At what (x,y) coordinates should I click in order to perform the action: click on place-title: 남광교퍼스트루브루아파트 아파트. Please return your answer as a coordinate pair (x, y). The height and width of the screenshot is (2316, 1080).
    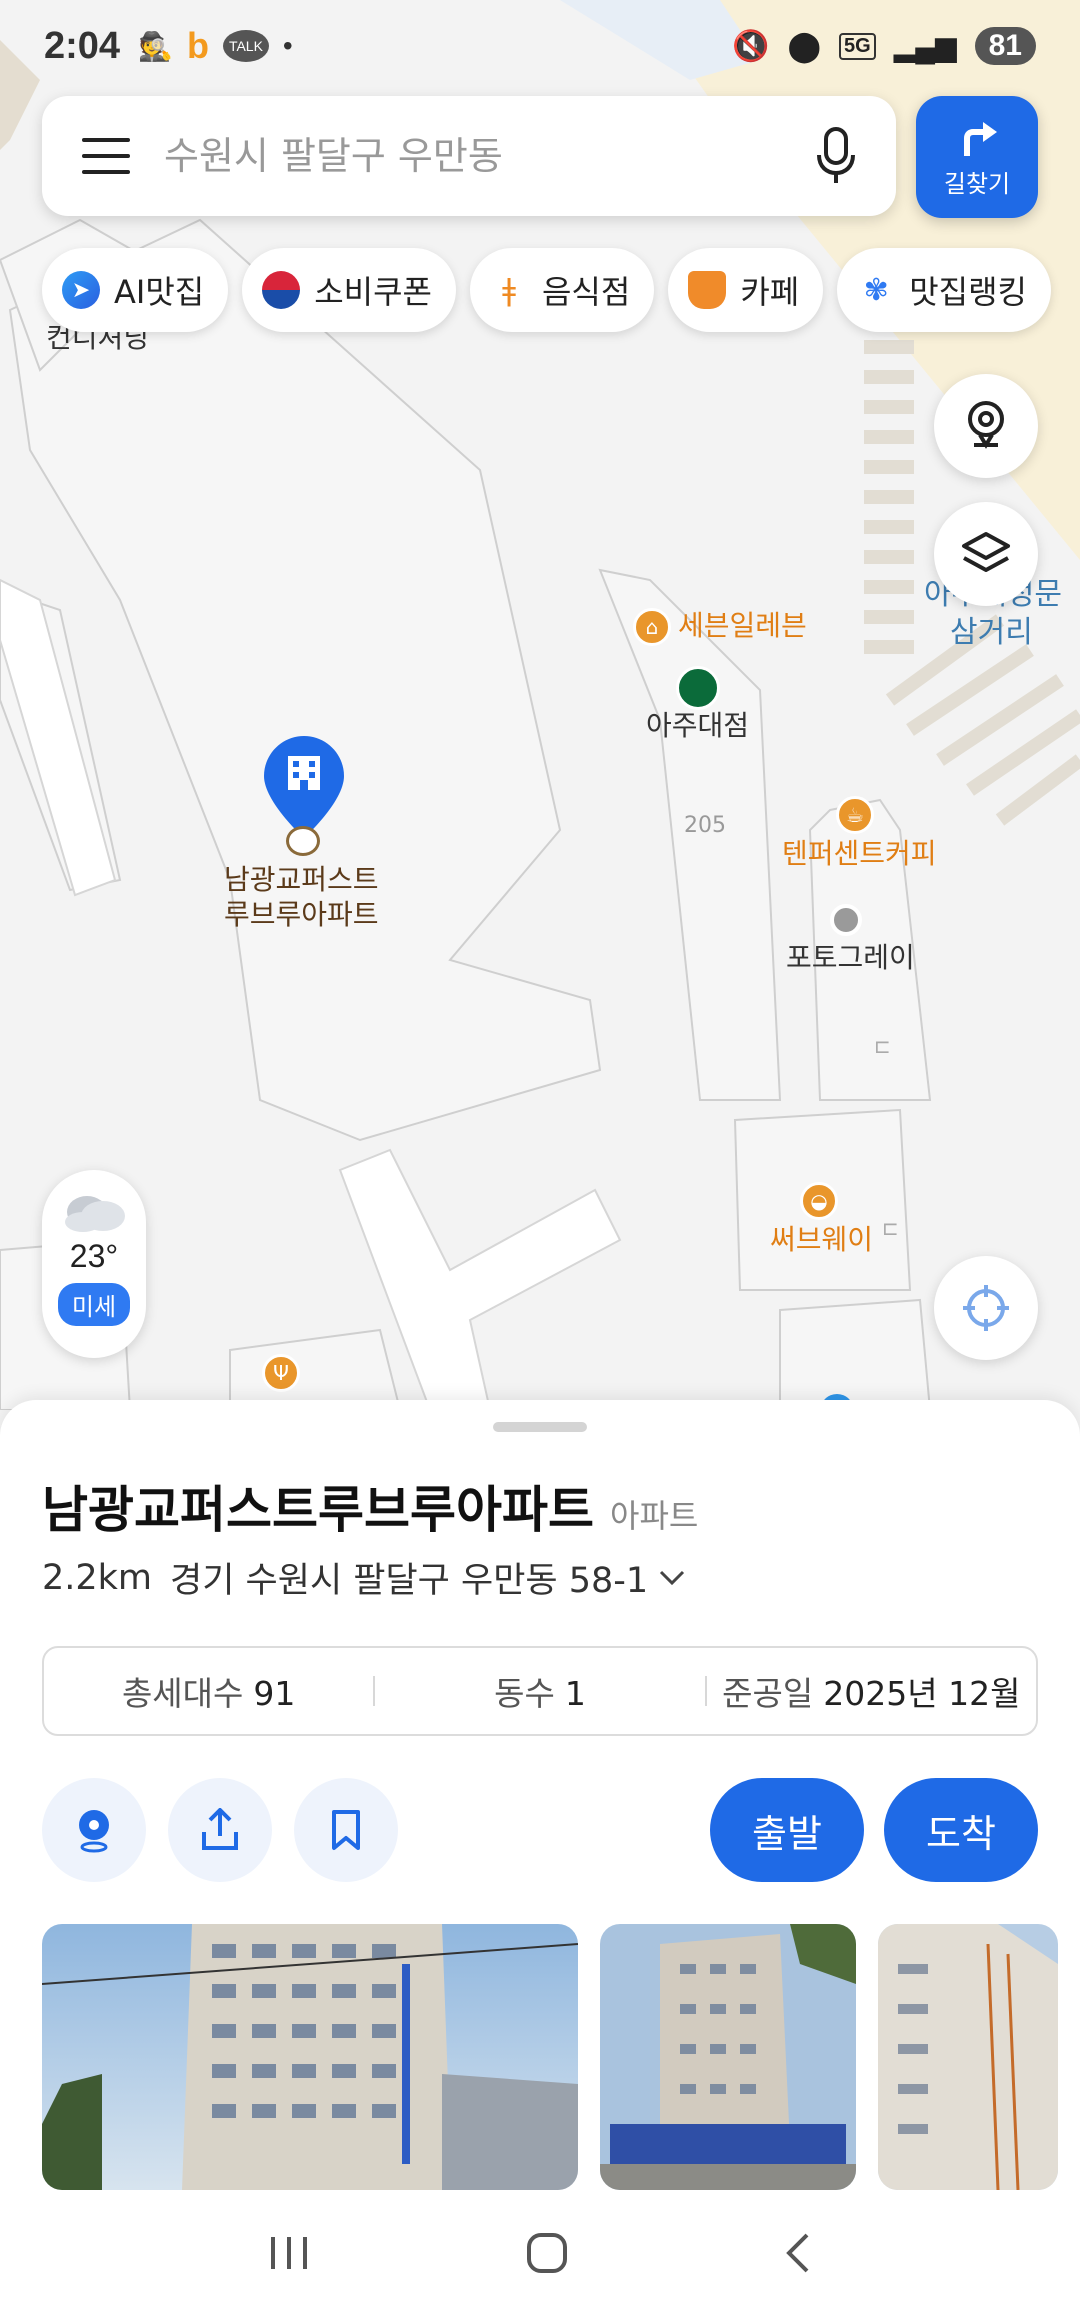
    Looking at the image, I should click on (370, 1506).